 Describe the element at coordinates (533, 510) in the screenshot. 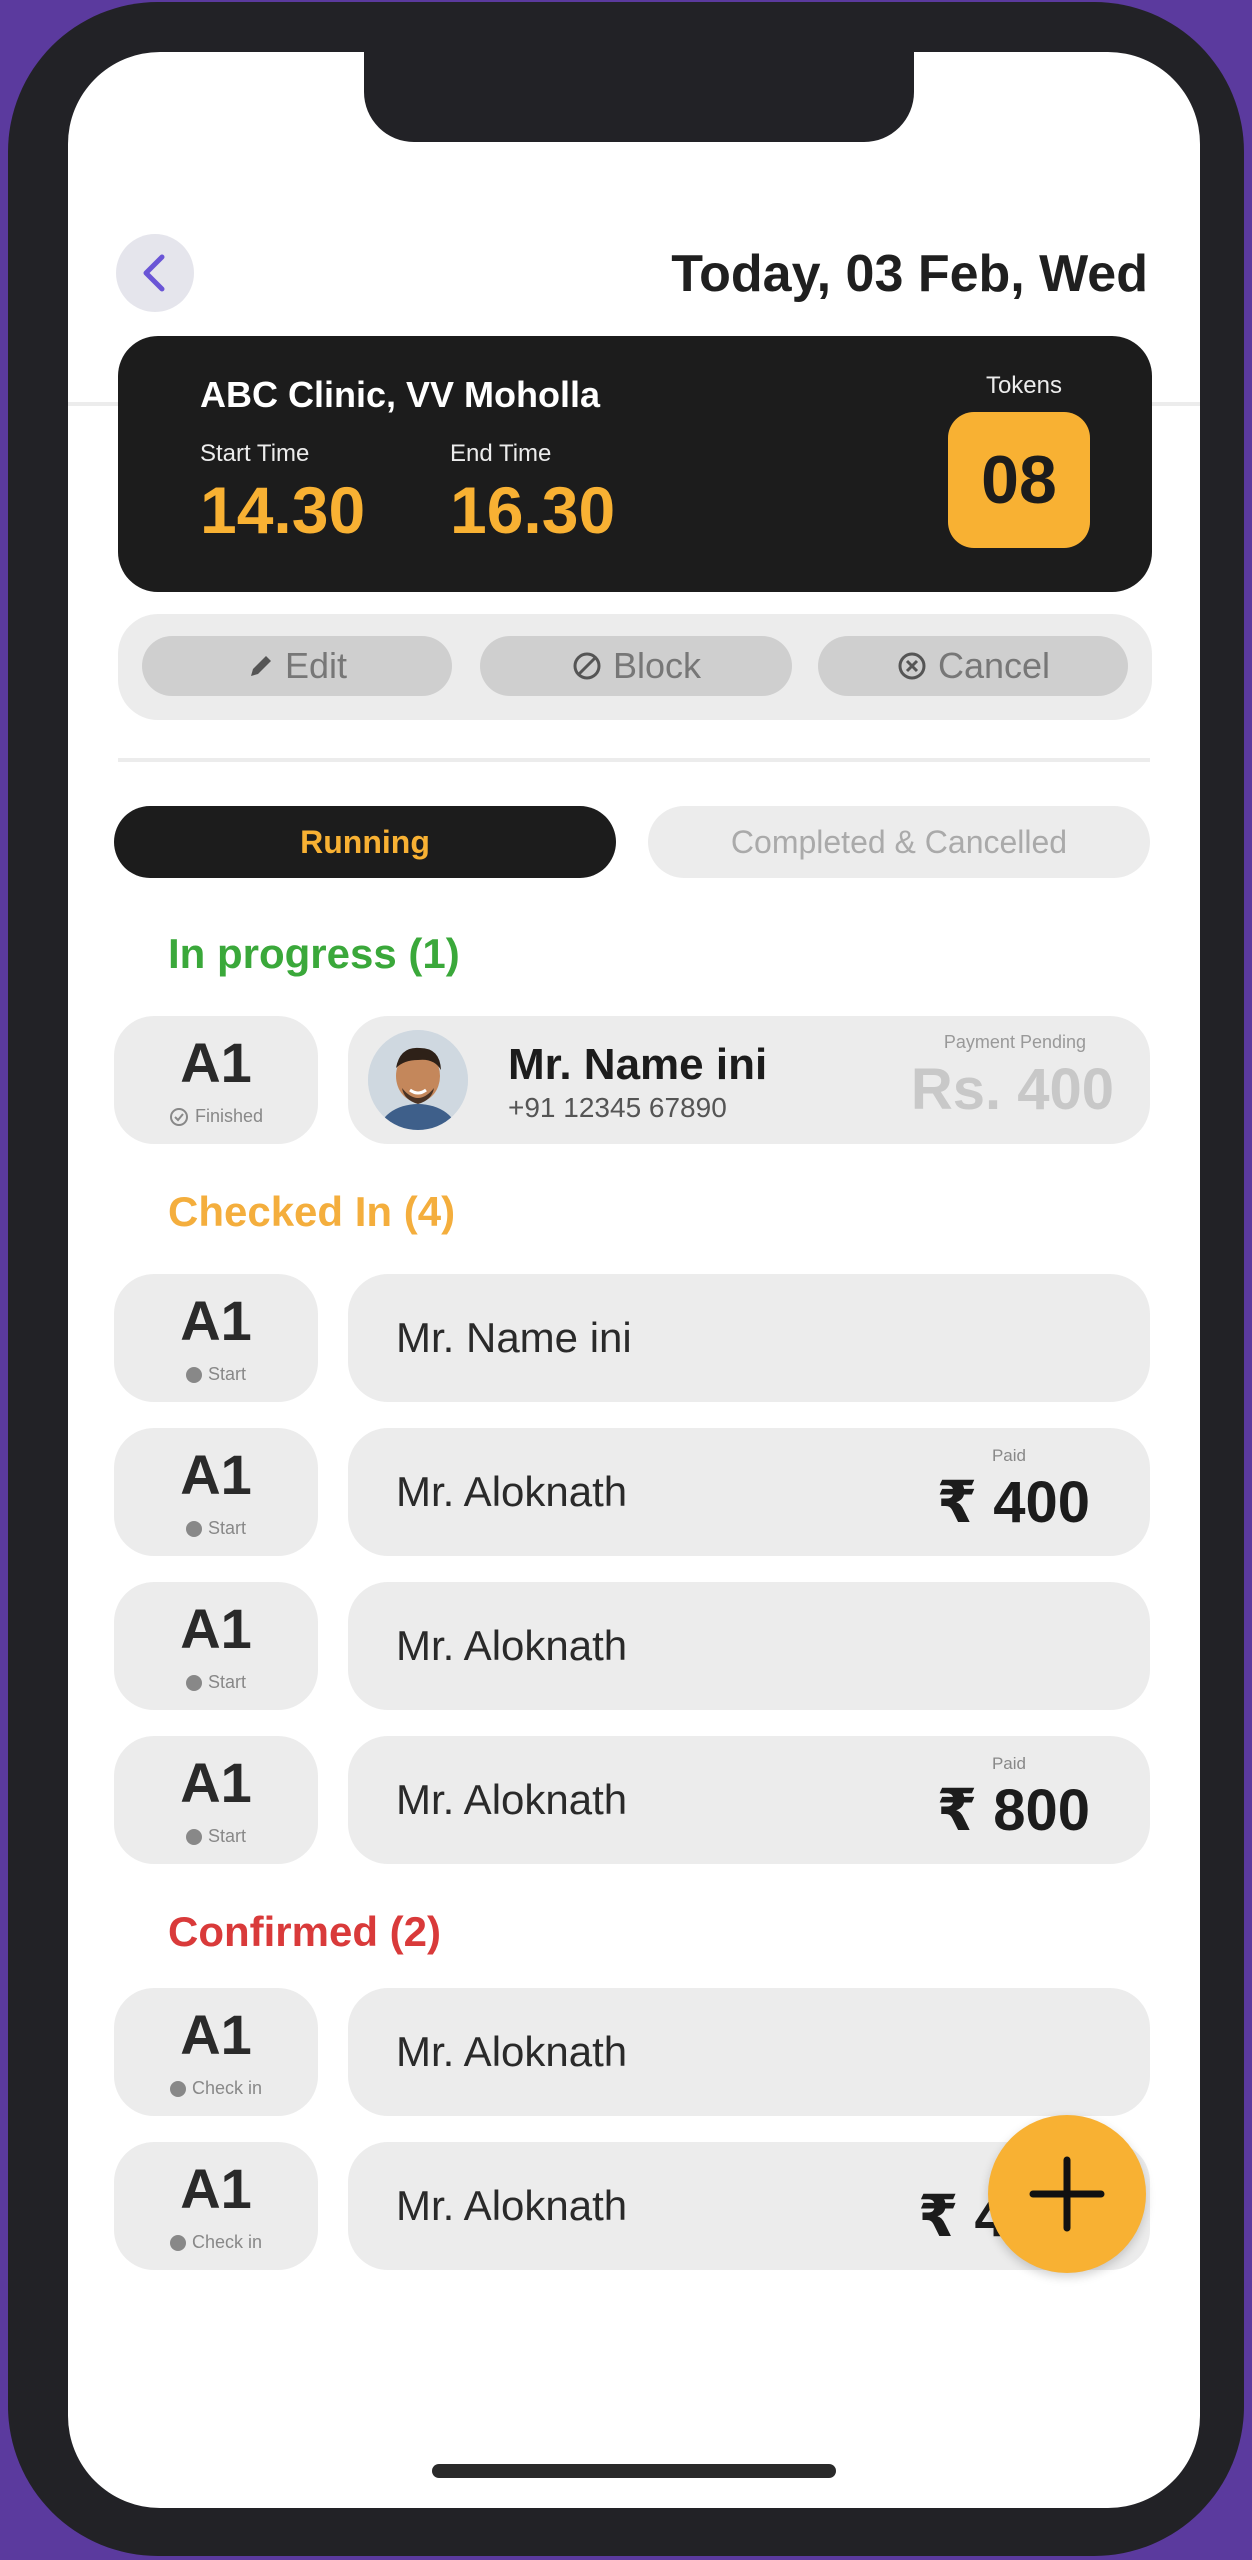

I see `end-time-value: 16.30` at that location.